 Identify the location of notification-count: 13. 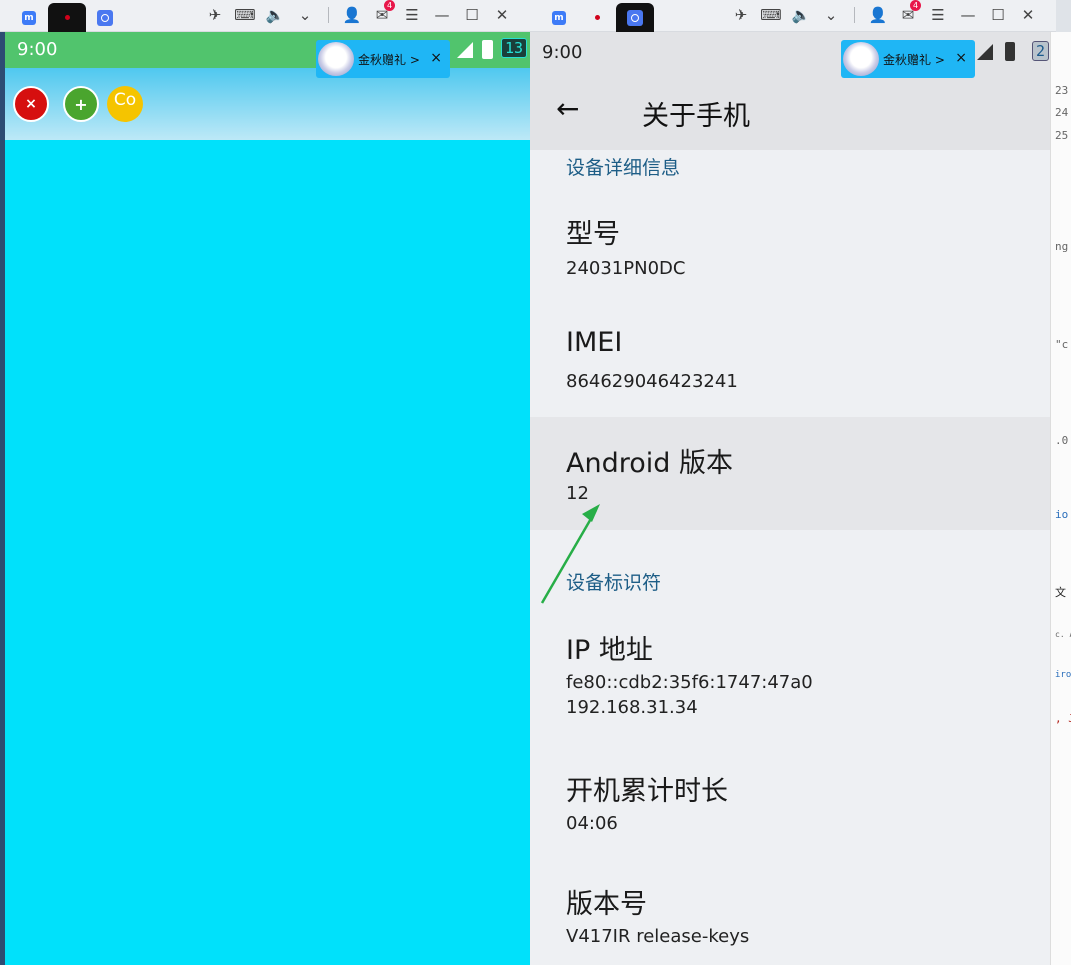
(514, 48).